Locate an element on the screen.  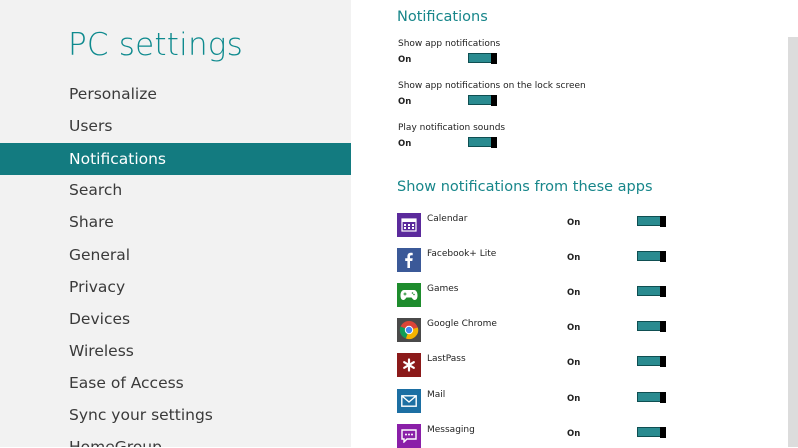
lastpass-icon is located at coordinates (409, 365).